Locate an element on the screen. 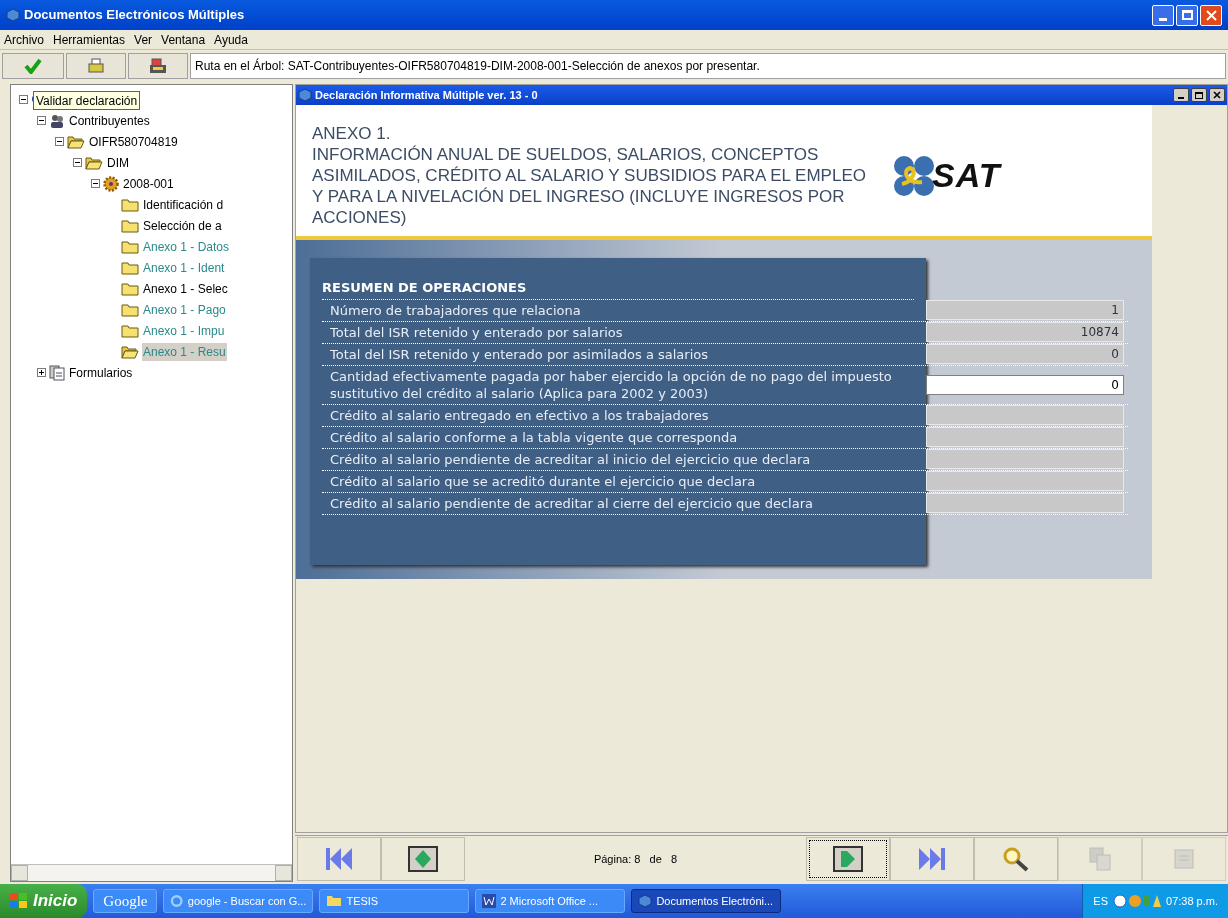 The height and width of the screenshot is (918, 1228). tree-item: Anexo 1 - Selec is located at coordinates (185, 288).